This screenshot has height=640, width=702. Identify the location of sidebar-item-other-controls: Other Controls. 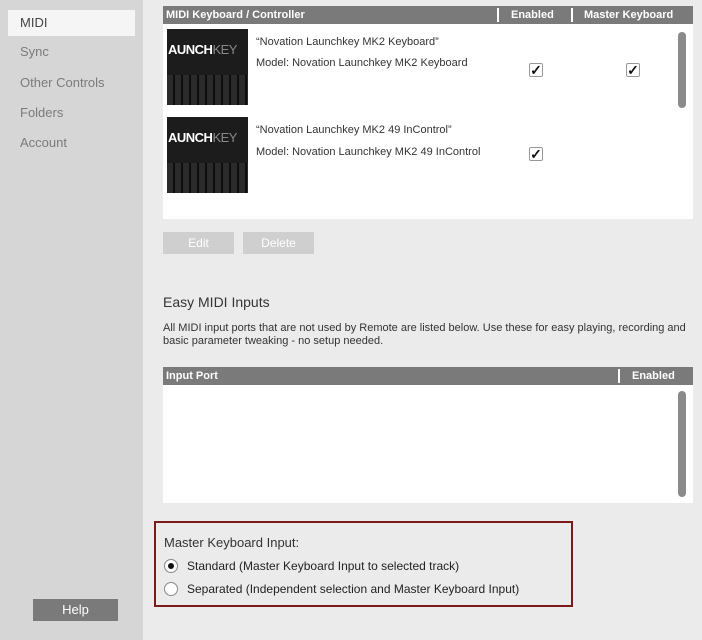
(71, 83).